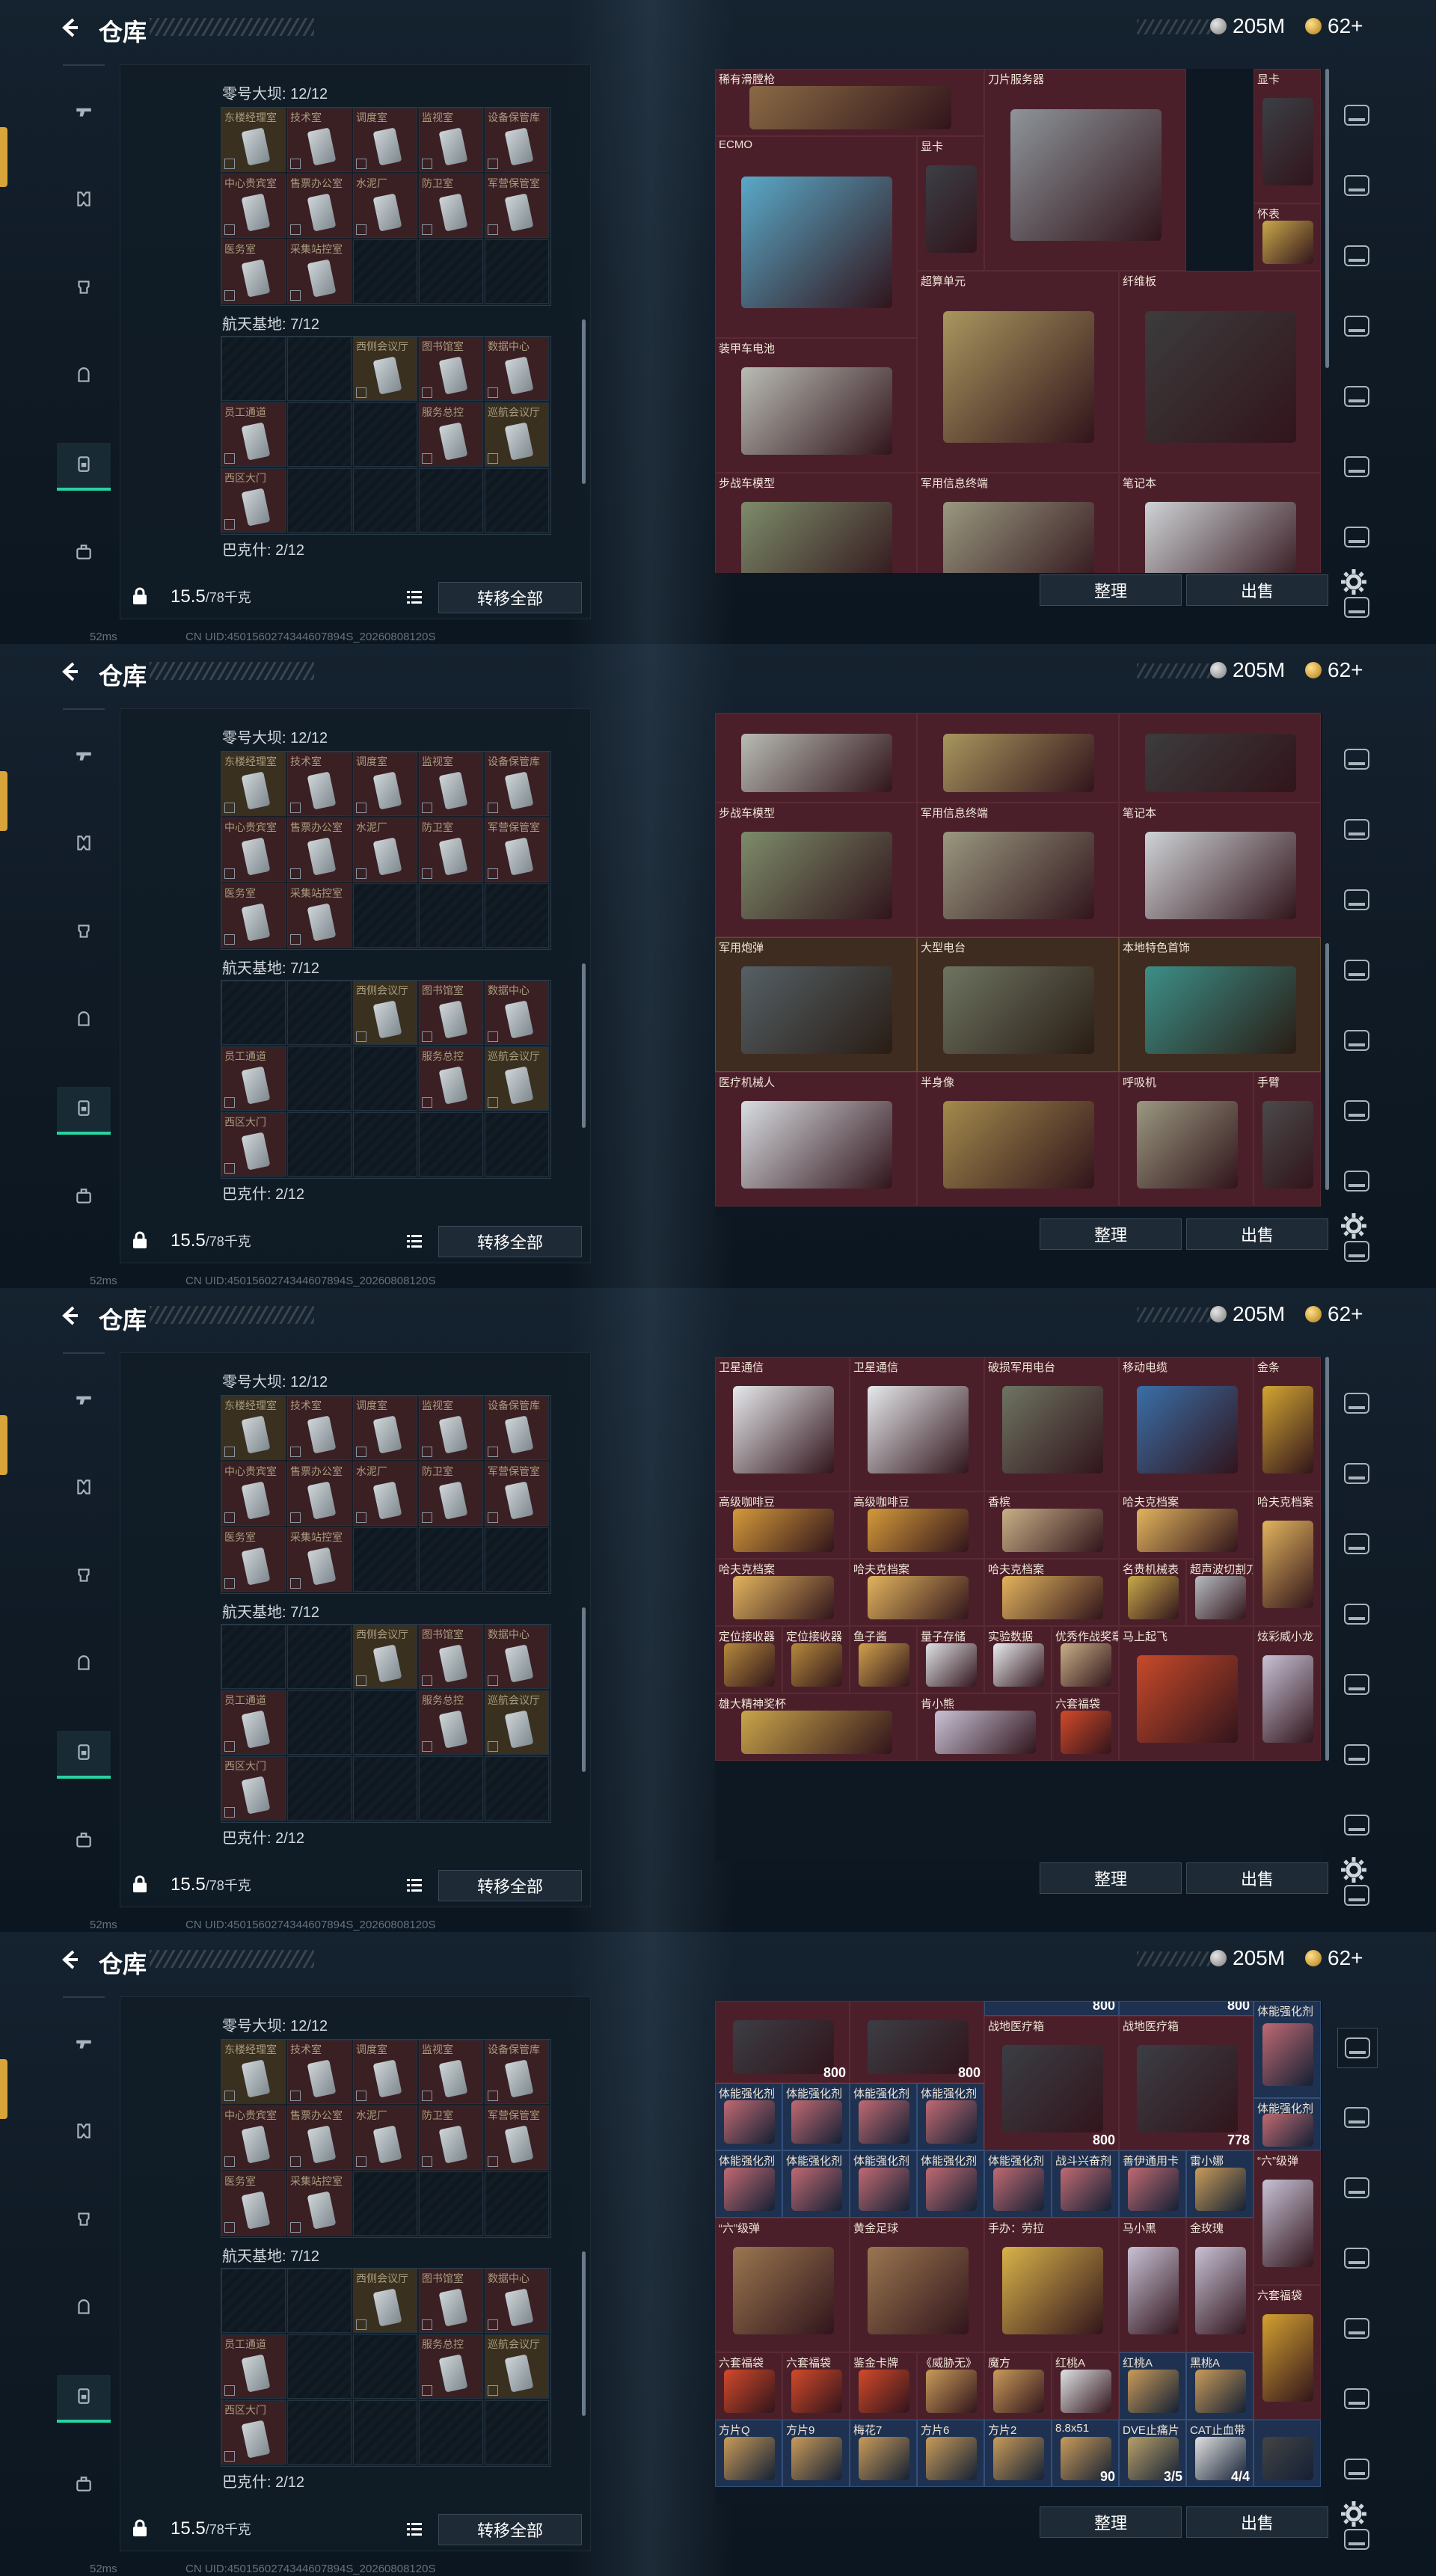 The width and height of the screenshot is (1436, 2576). What do you see at coordinates (1051, 2083) in the screenshot?
I see `stash-item: 战地医疗箱 800` at bounding box center [1051, 2083].